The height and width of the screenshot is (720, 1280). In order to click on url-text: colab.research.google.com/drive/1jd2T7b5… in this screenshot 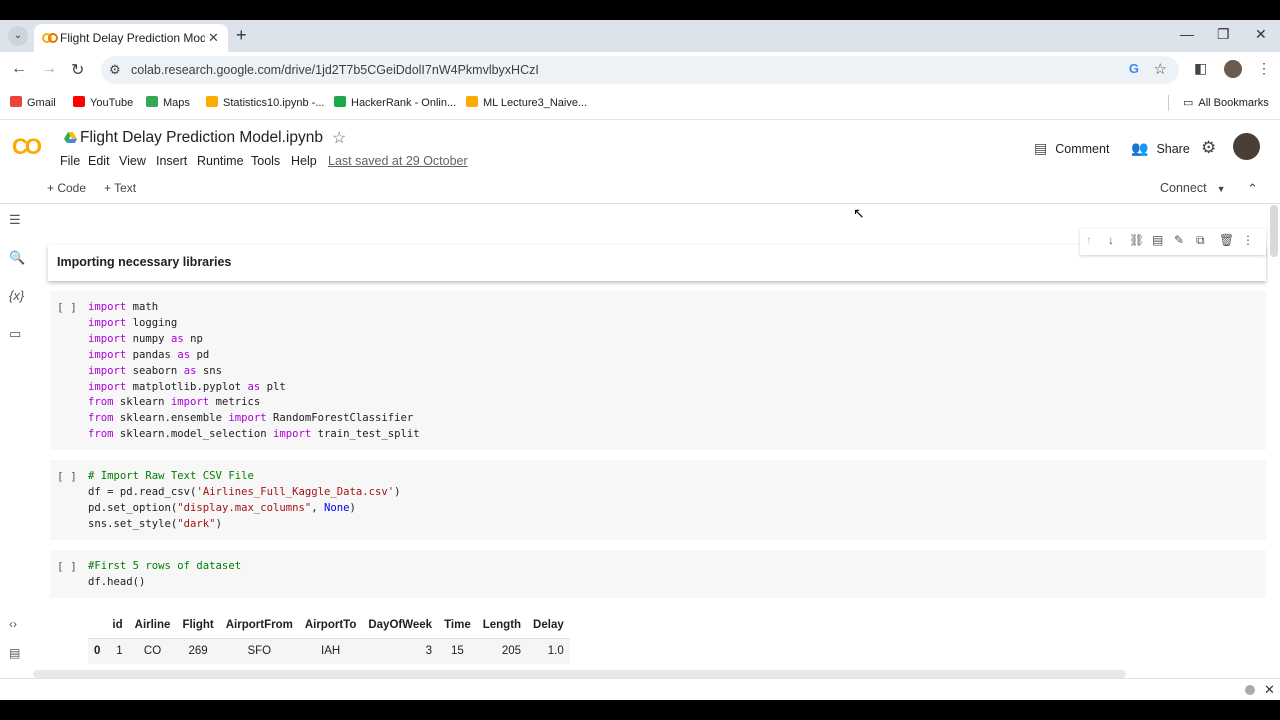, I will do `click(335, 70)`.